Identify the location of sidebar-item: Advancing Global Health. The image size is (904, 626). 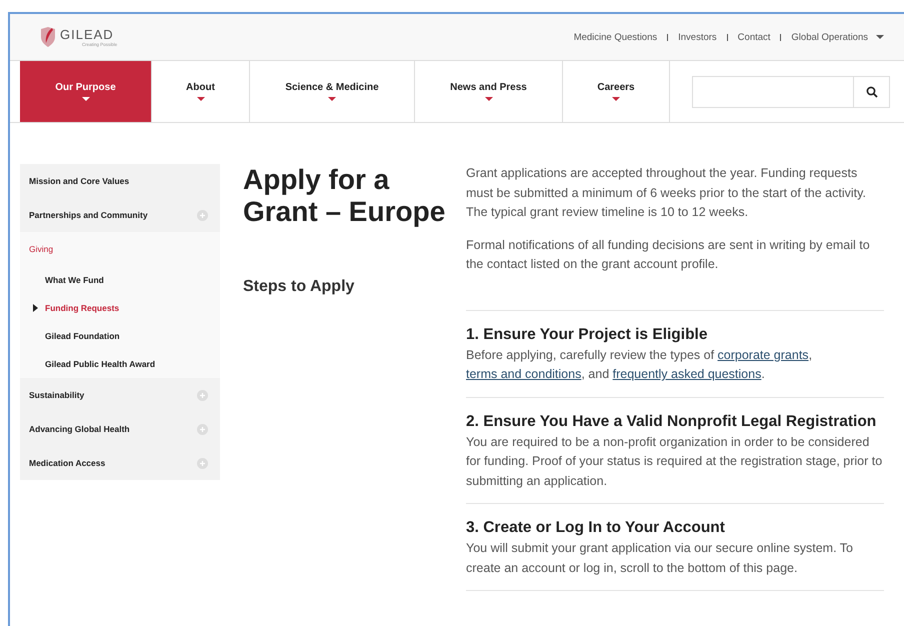
(120, 429).